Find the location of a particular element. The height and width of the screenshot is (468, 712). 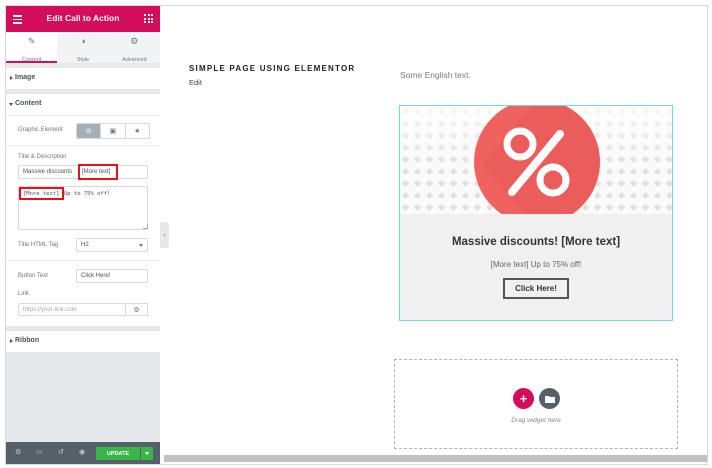

tab-label: Content is located at coordinates (32, 60).